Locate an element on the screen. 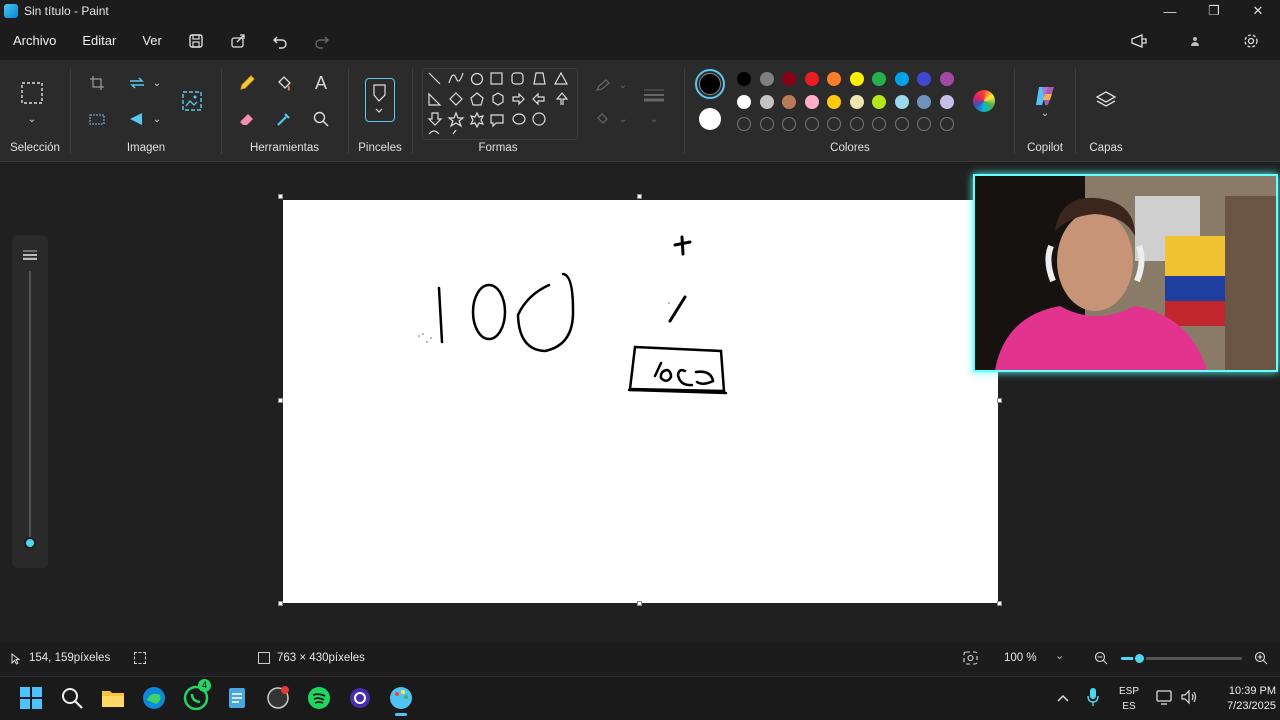  paint-taskbar-icon is located at coordinates (401, 700).